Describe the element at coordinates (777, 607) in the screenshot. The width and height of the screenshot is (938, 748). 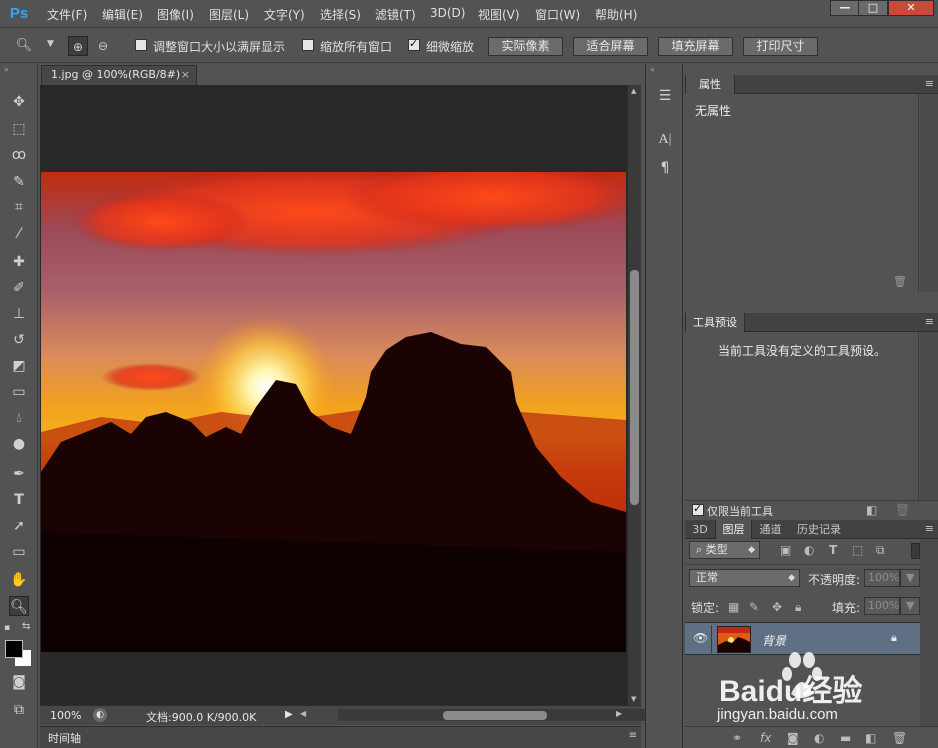
I see `lock-position-icon: ✥` at that location.